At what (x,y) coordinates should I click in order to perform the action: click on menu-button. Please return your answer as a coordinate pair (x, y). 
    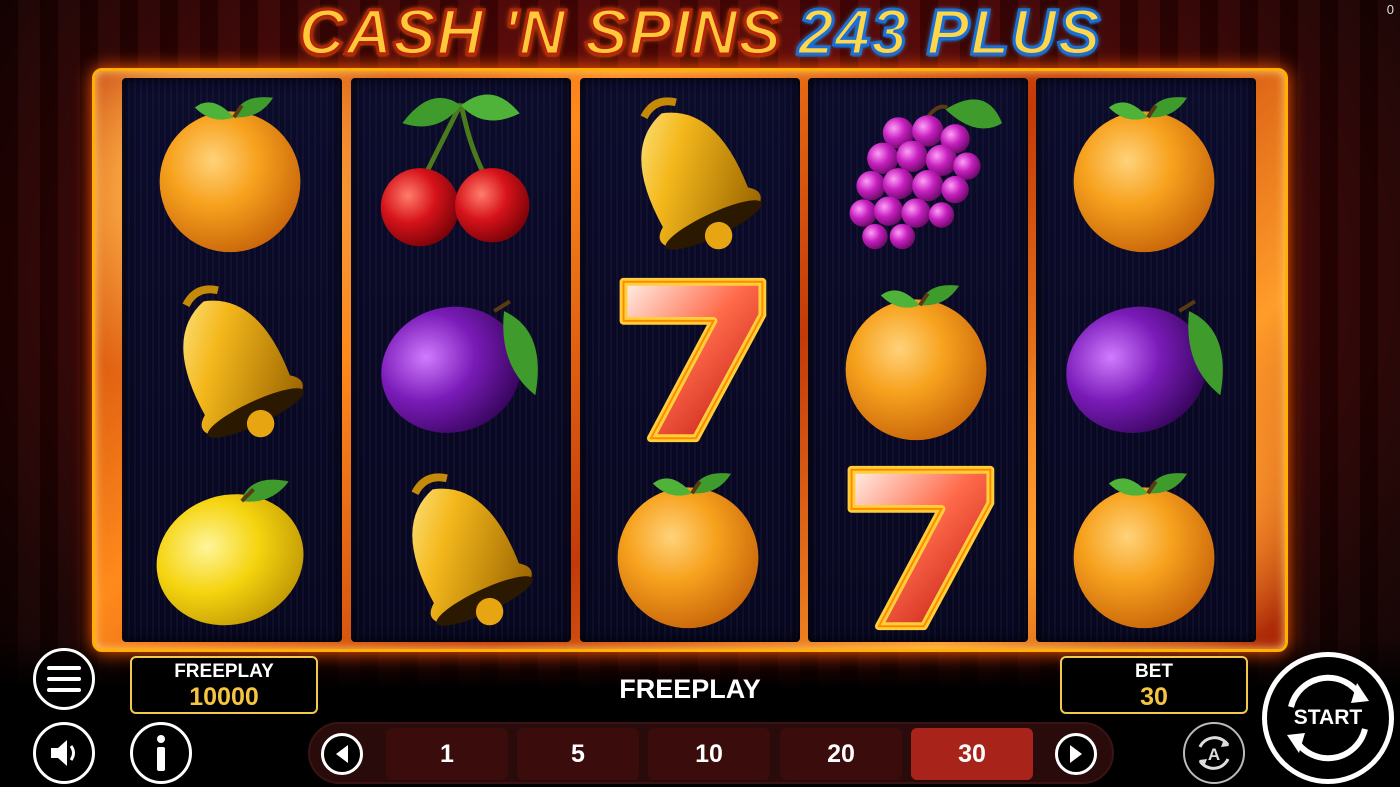
    Looking at the image, I should click on (64, 679).